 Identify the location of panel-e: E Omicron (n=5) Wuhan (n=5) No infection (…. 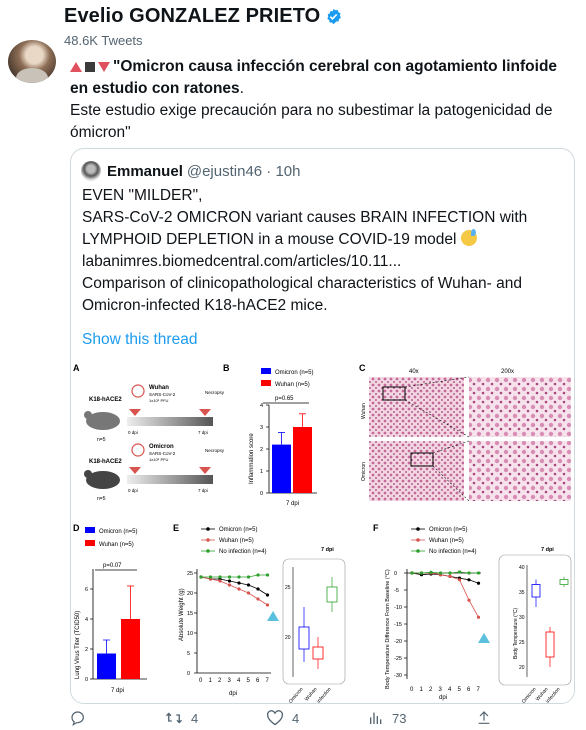
(259, 613).